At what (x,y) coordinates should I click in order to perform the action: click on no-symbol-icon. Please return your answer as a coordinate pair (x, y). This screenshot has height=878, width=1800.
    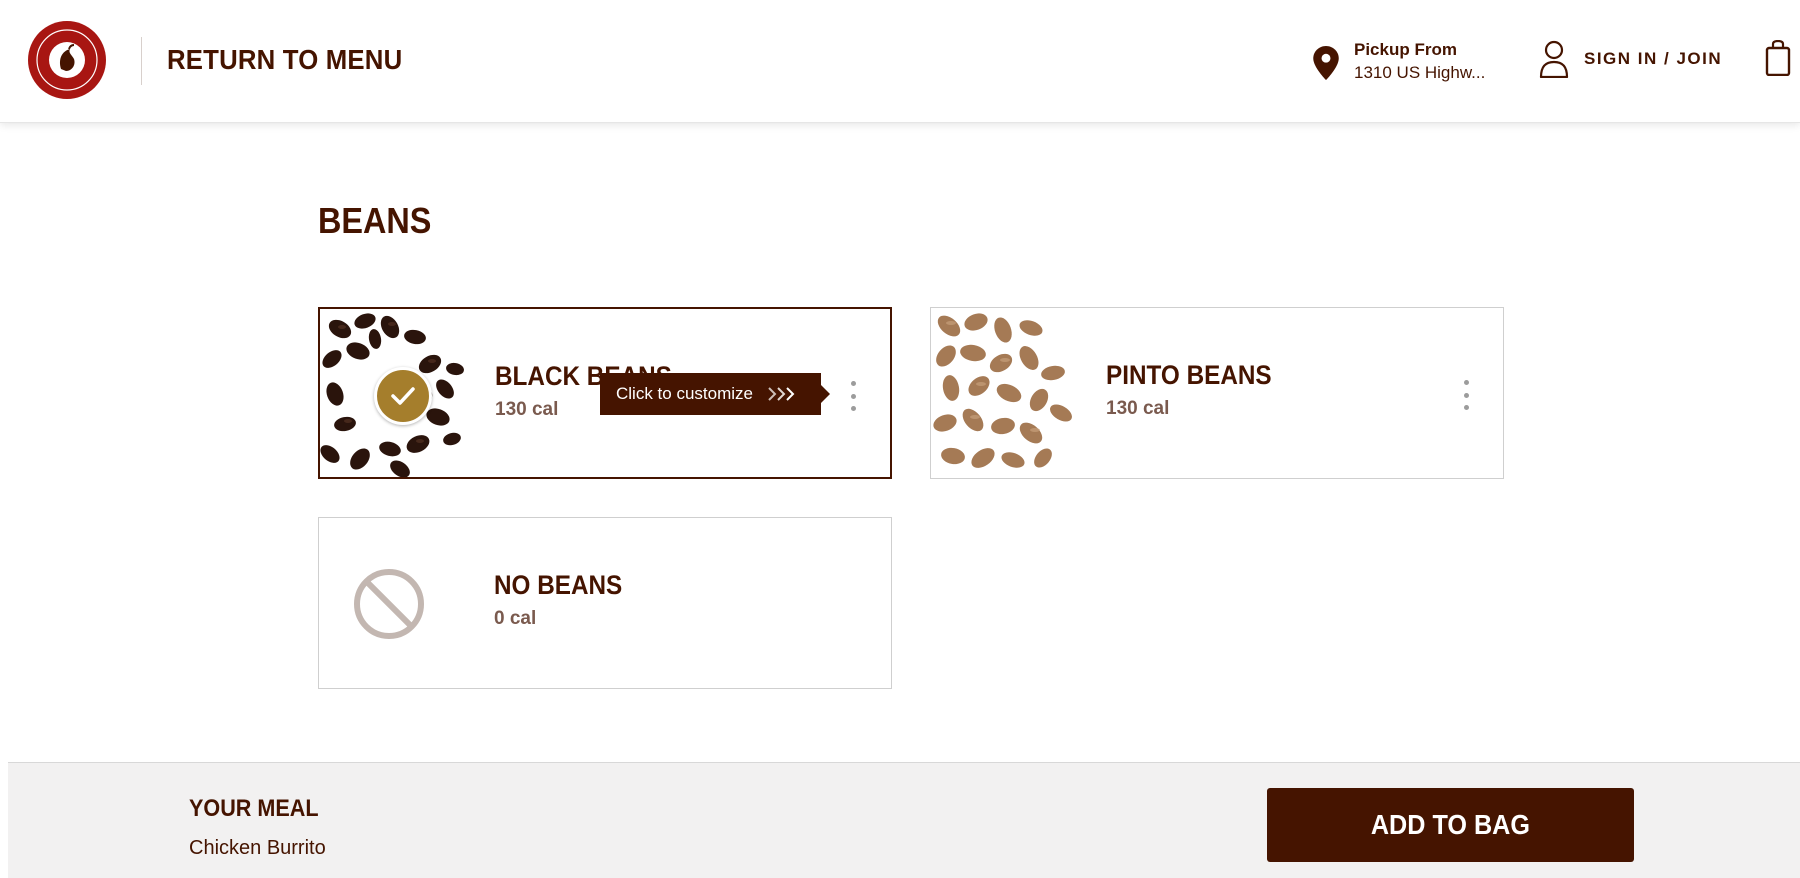
    Looking at the image, I should click on (389, 604).